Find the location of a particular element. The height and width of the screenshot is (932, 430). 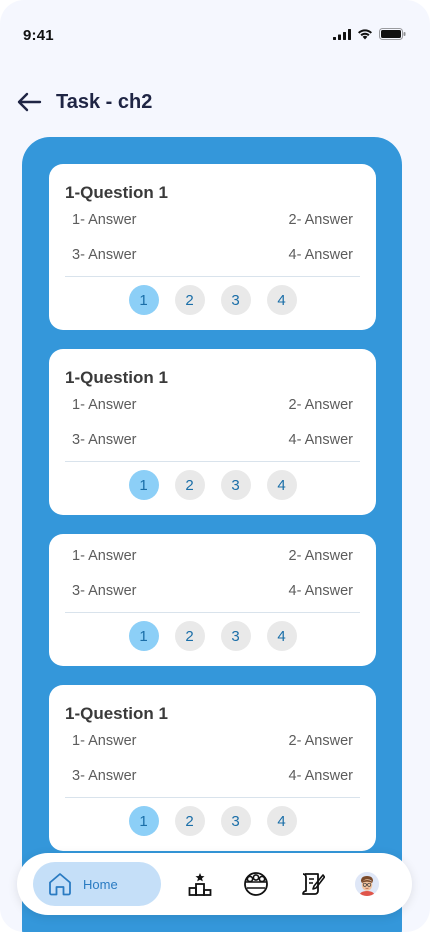

scroll-quill-icon is located at coordinates (313, 884).